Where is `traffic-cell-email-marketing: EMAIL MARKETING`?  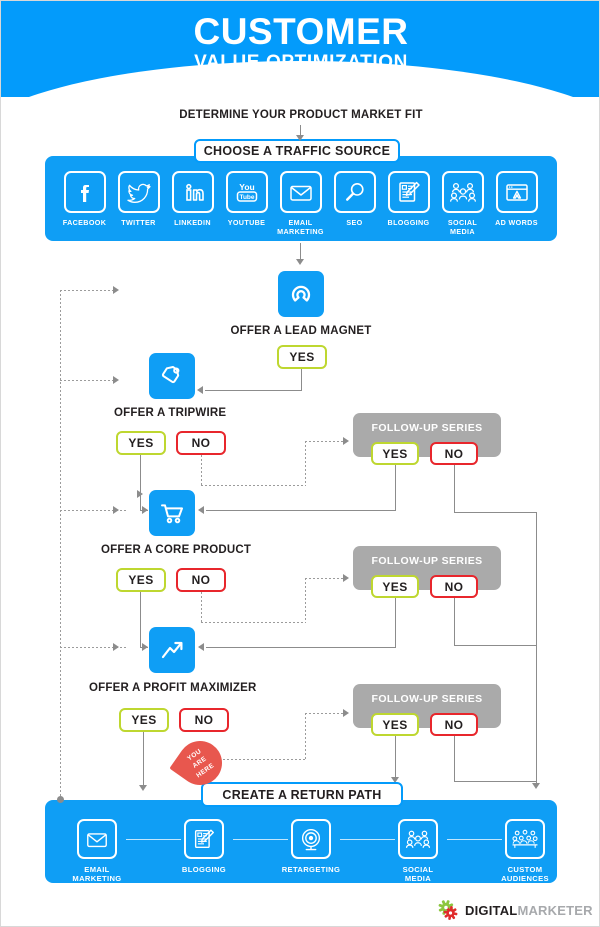 traffic-cell-email-marketing: EMAIL MARKETING is located at coordinates (300, 203).